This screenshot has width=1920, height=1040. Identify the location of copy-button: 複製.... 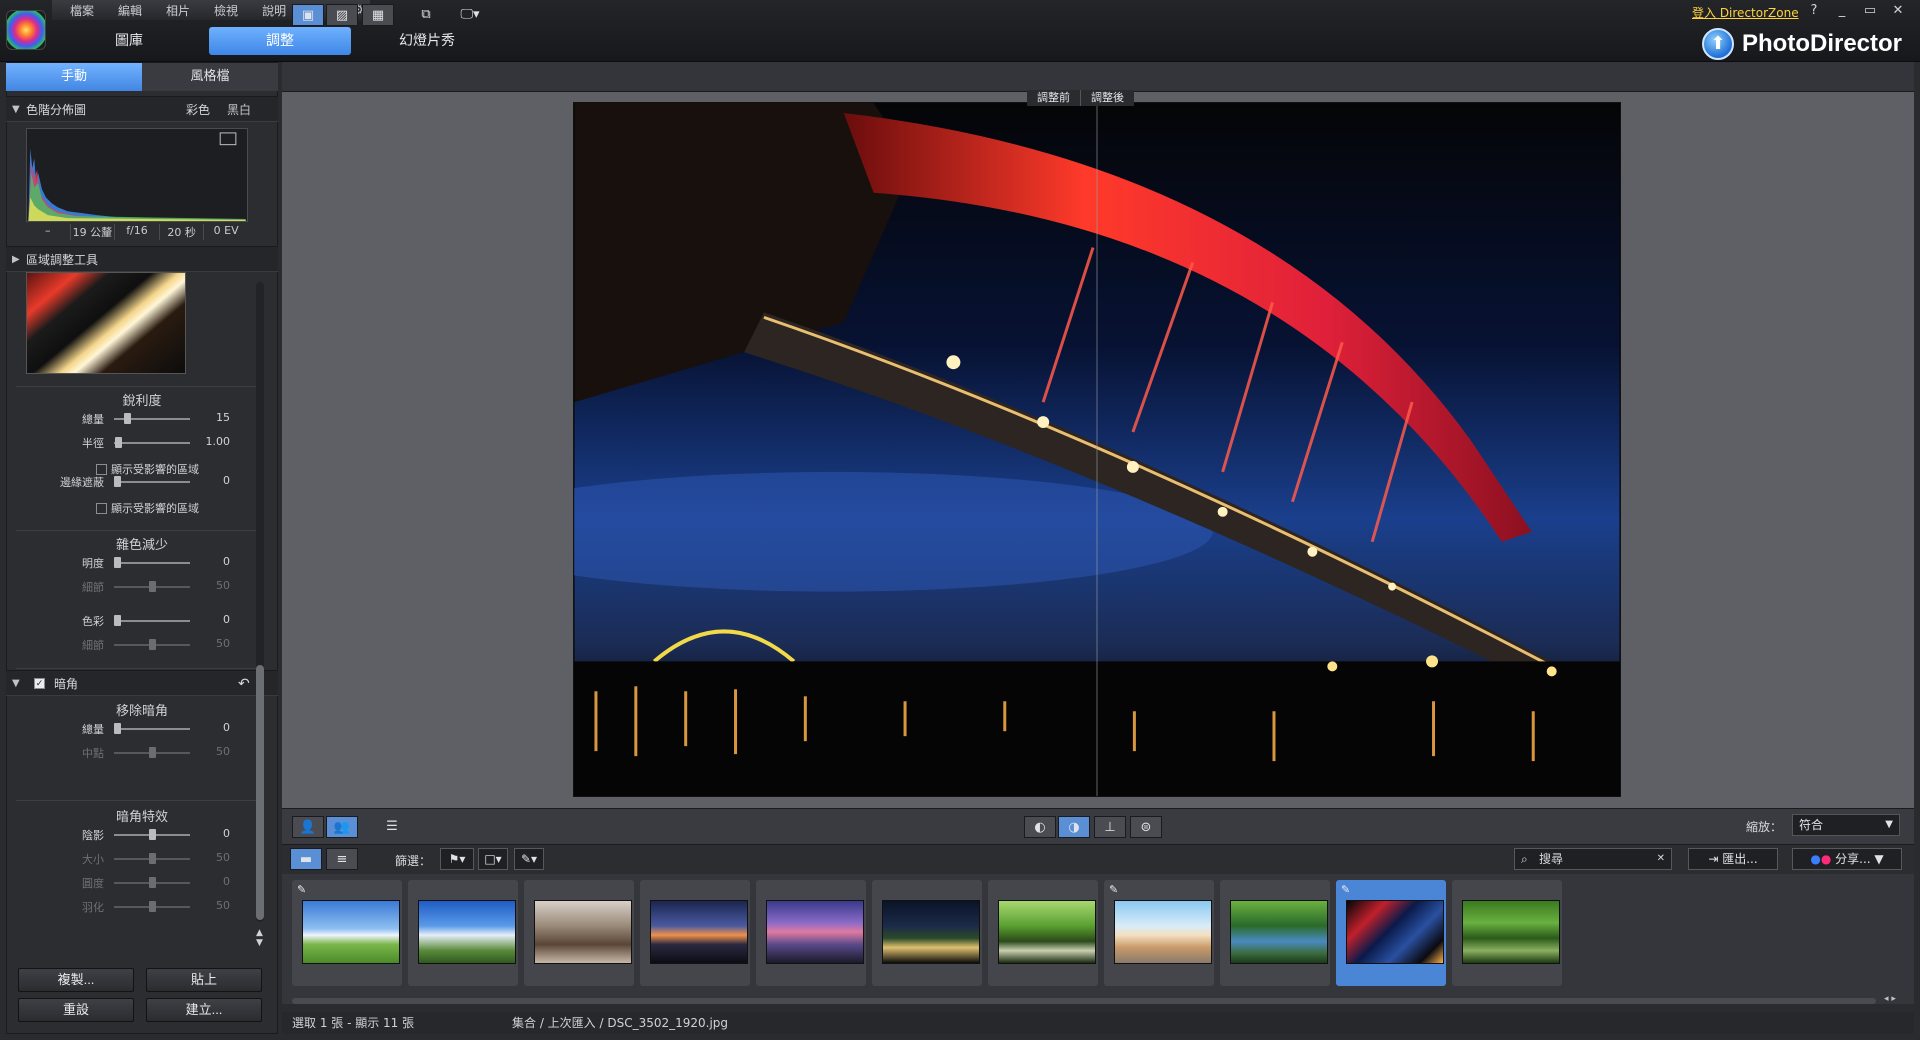
(76, 980).